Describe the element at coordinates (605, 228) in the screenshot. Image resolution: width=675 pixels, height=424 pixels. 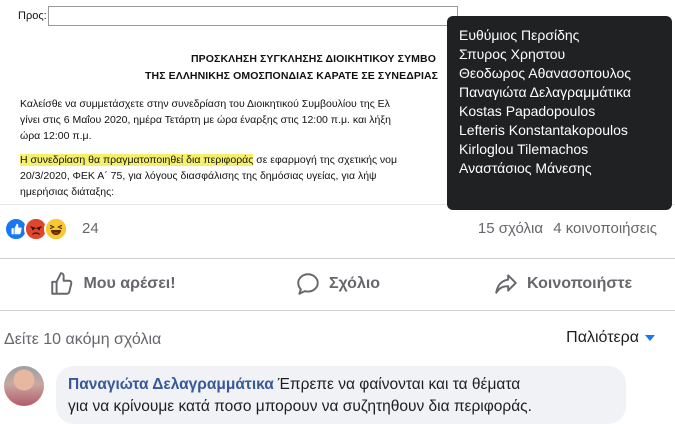
I see `shares-count-link: 4 κοινοποιήσεις` at that location.